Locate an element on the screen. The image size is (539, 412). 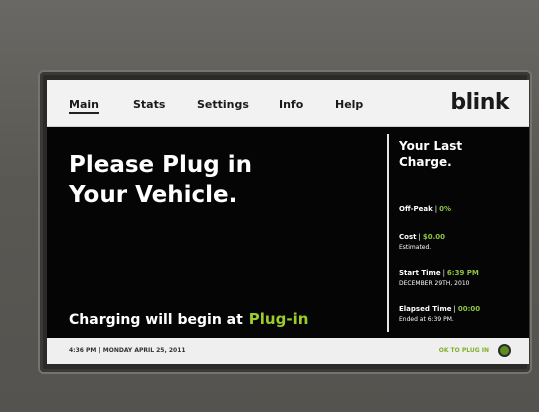
start-time-value: 6:39 PM is located at coordinates (462, 273).